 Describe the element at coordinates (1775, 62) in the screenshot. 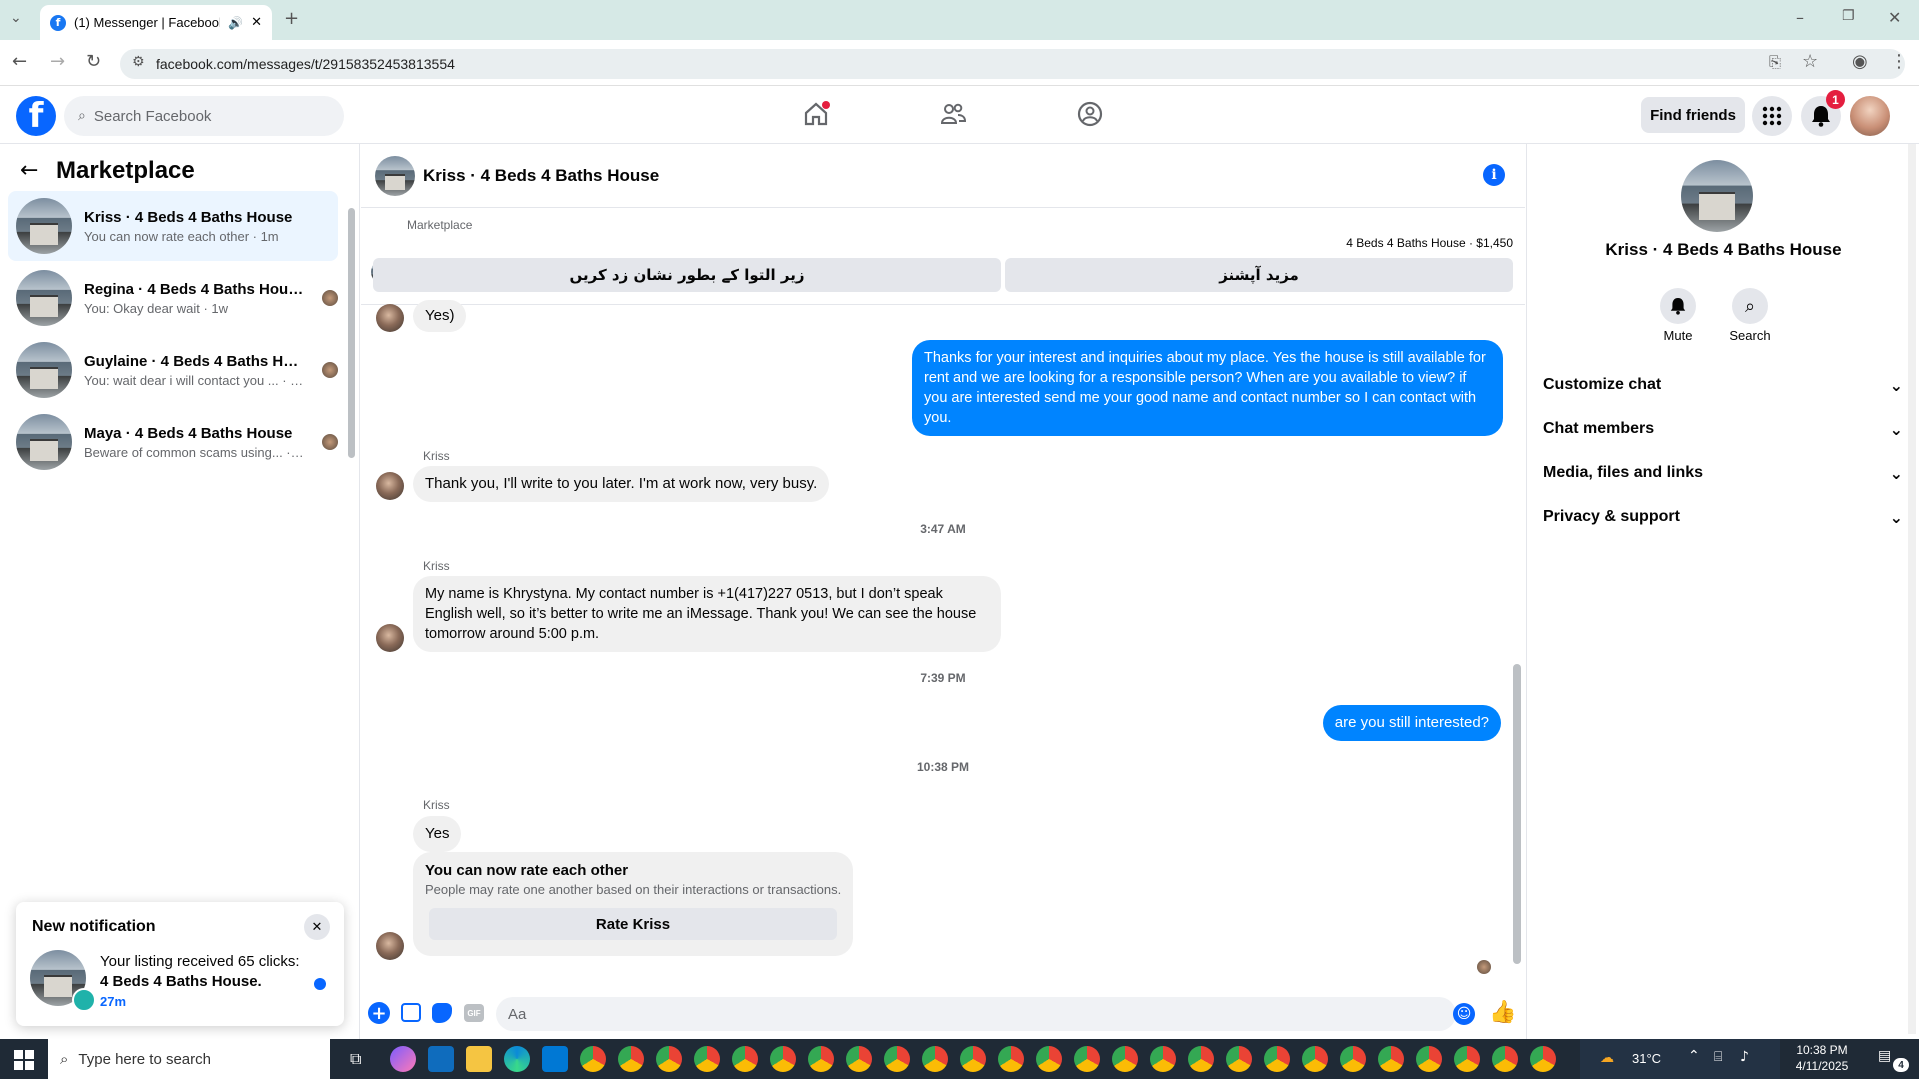

I see `install-icon: ⎘` at that location.